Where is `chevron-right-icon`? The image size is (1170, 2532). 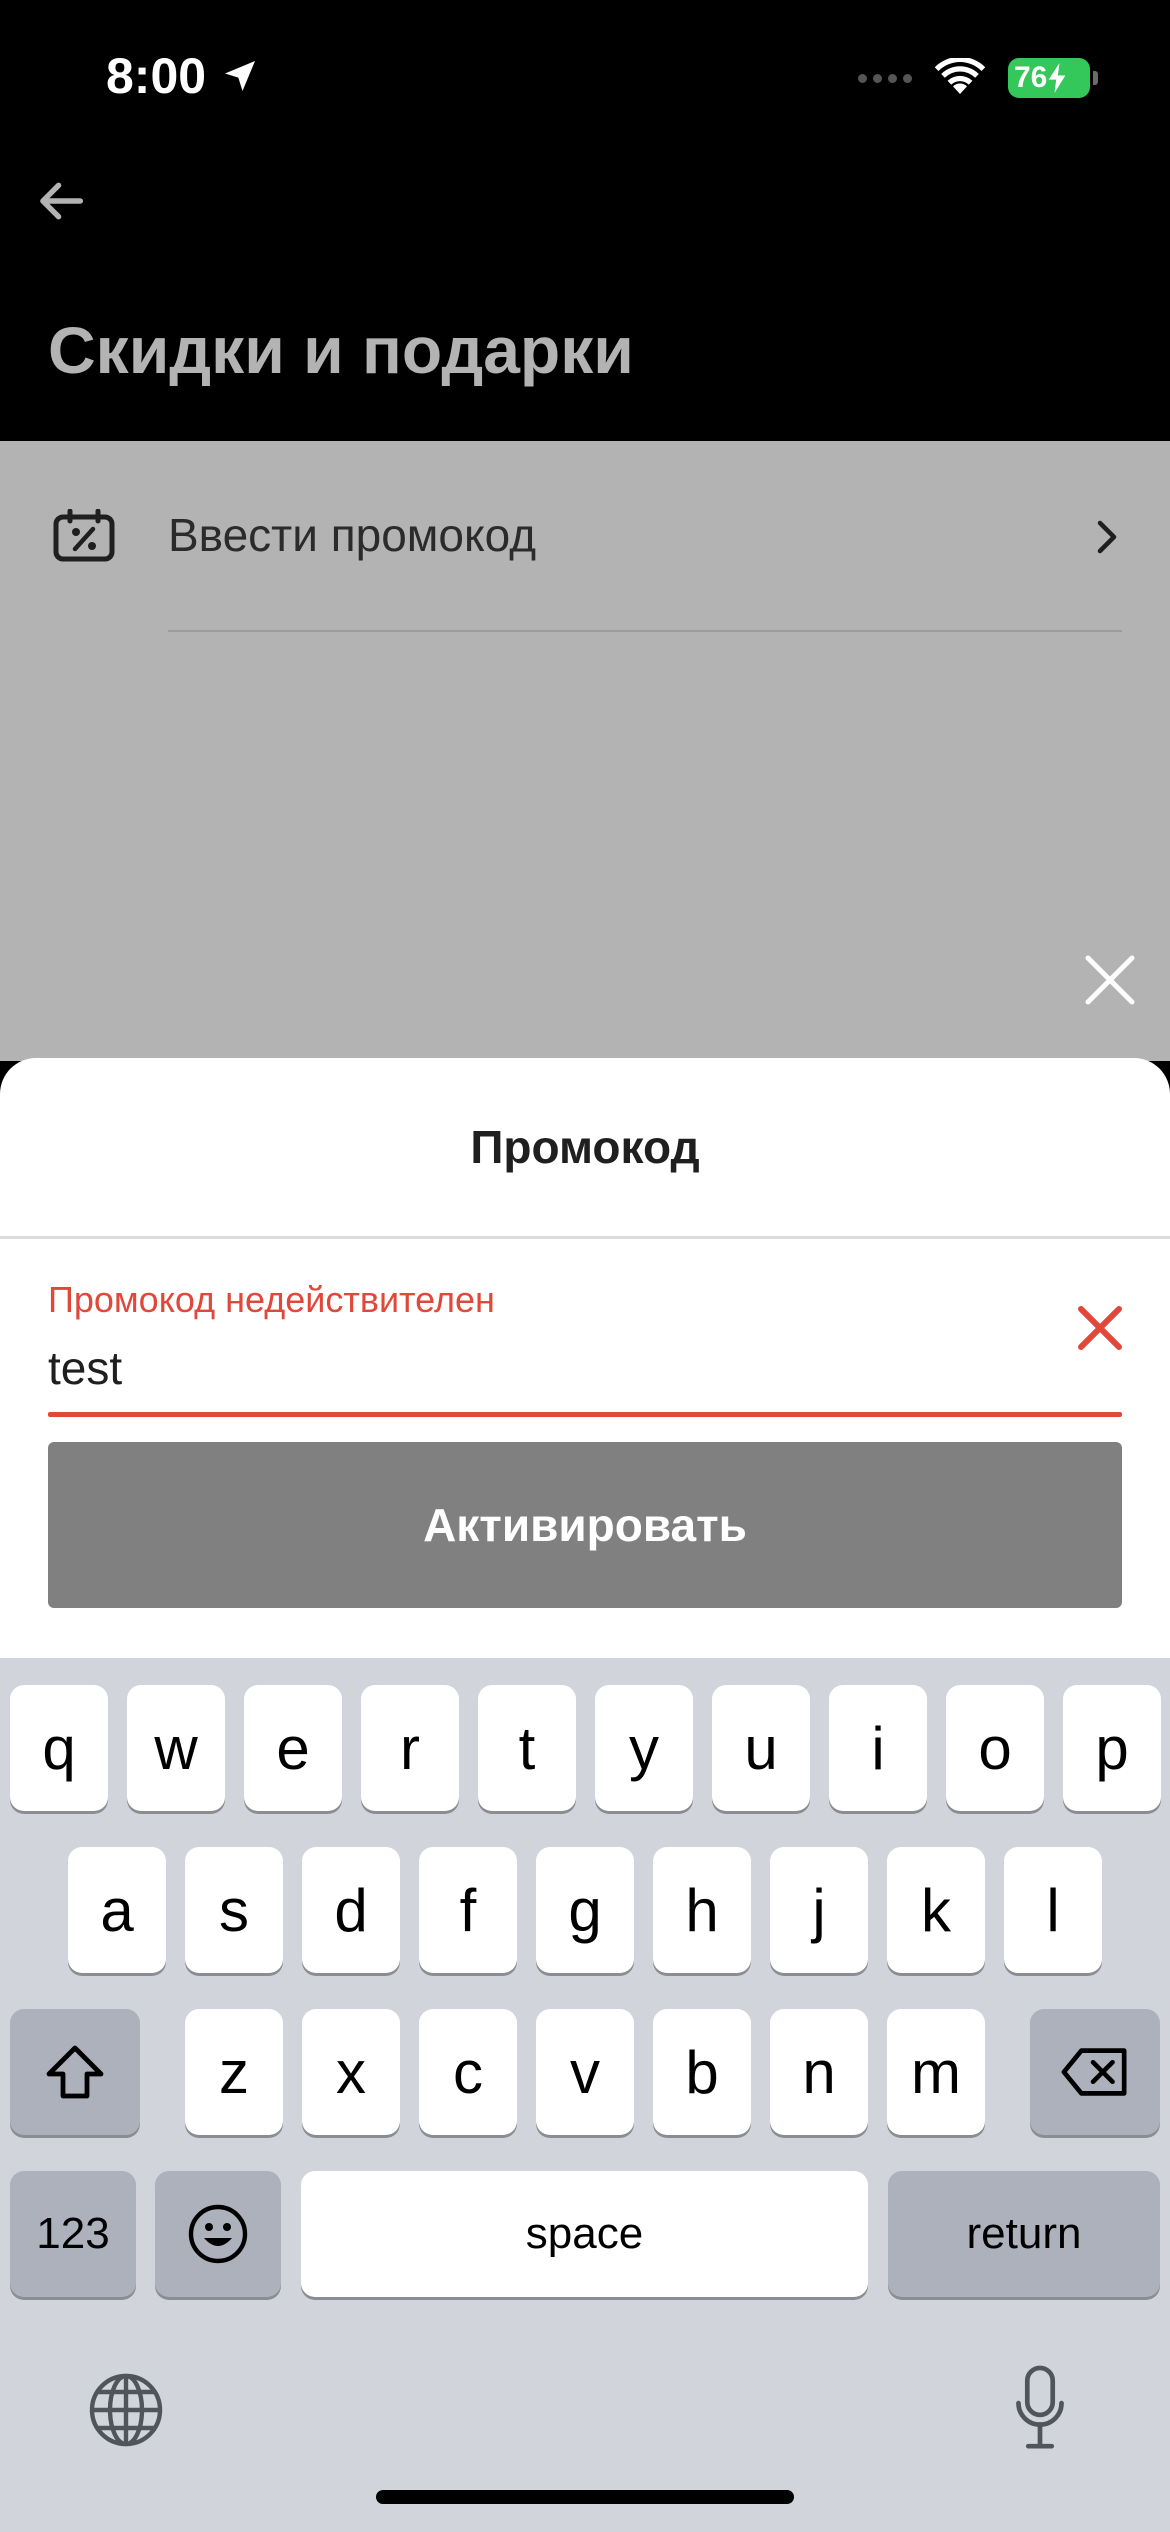 chevron-right-icon is located at coordinates (1107, 537).